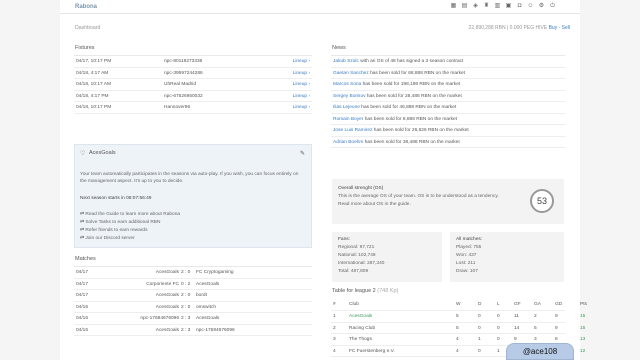 The image size is (640, 360). What do you see at coordinates (352, 130) in the screenshot?
I see `player-link: Jose Luis Ramirez` at bounding box center [352, 130].